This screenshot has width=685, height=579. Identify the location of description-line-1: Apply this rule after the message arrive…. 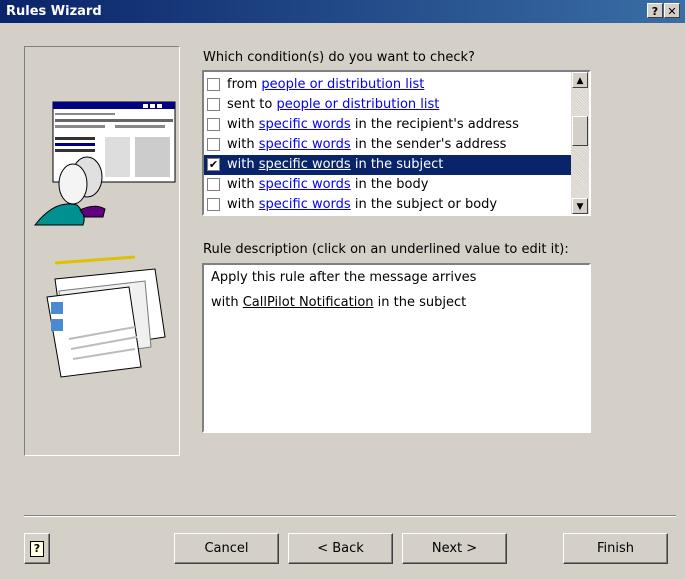
(344, 277).